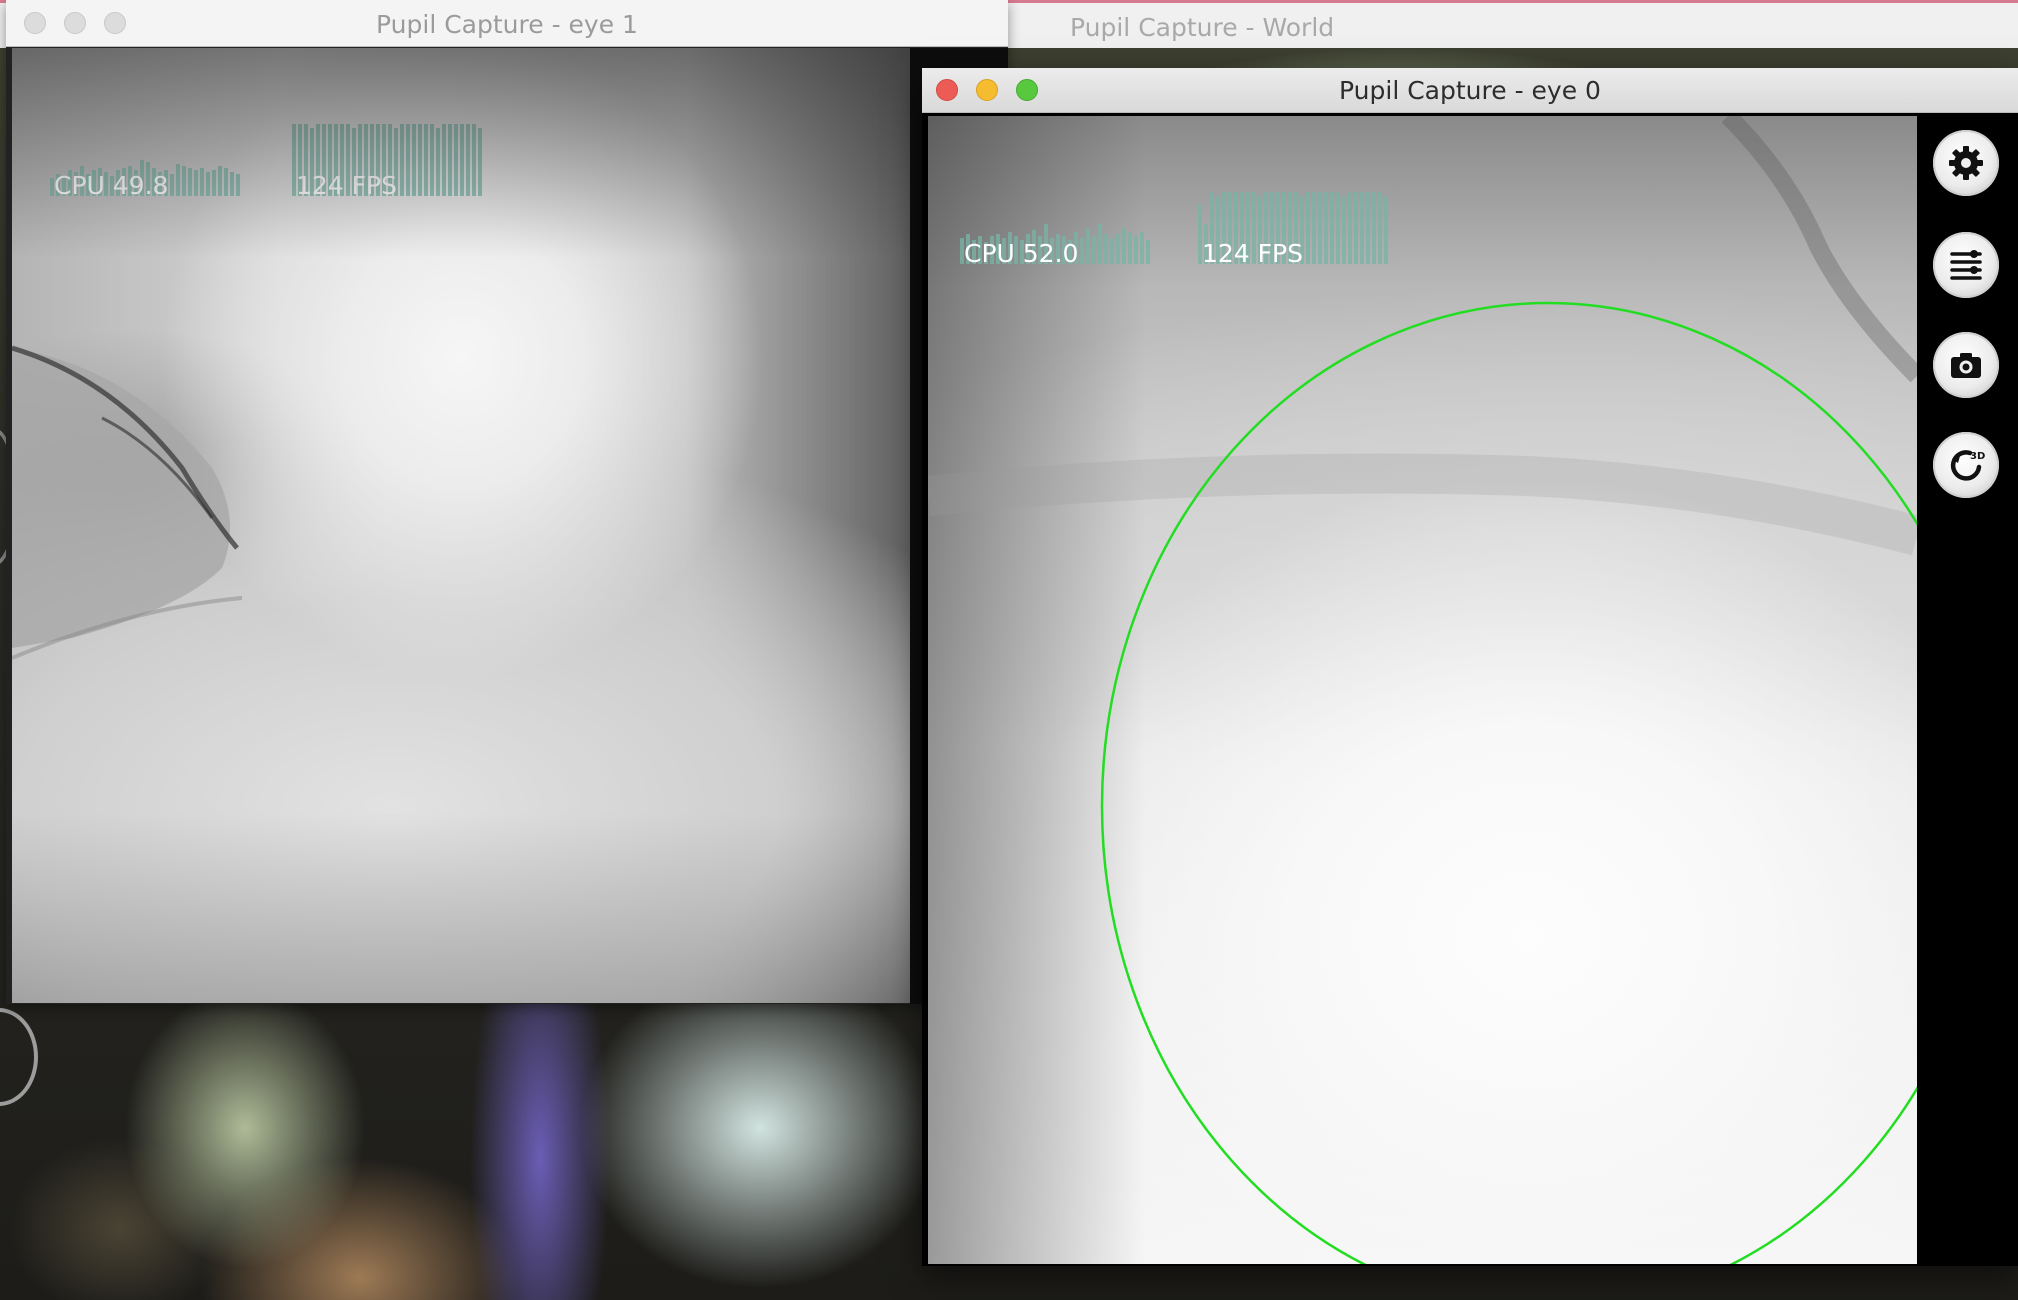  I want to click on eye0-fps-label: 124 FPS, so click(1252, 253).